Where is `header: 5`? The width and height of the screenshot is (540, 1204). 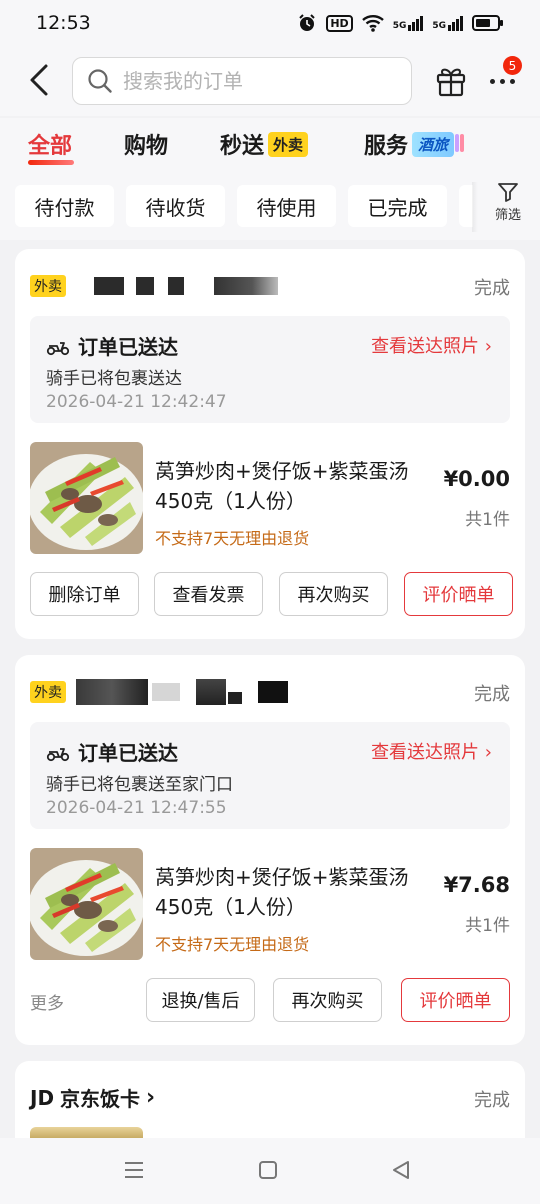 header: 5 is located at coordinates (270, 81).